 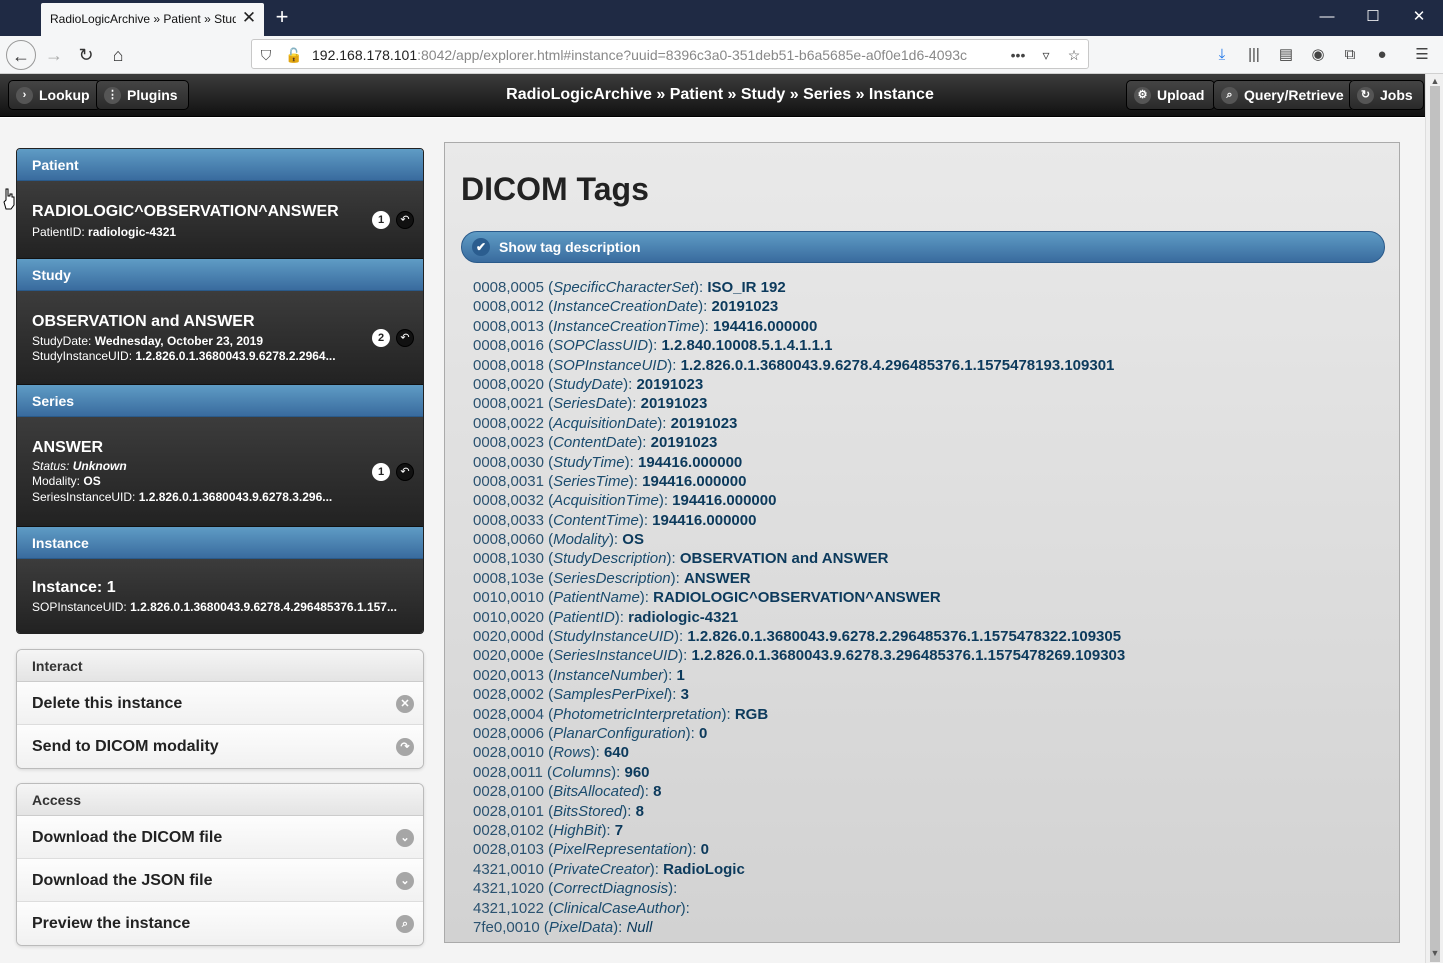 What do you see at coordinates (405, 338) in the screenshot?
I see `study-go-icon: ↶` at bounding box center [405, 338].